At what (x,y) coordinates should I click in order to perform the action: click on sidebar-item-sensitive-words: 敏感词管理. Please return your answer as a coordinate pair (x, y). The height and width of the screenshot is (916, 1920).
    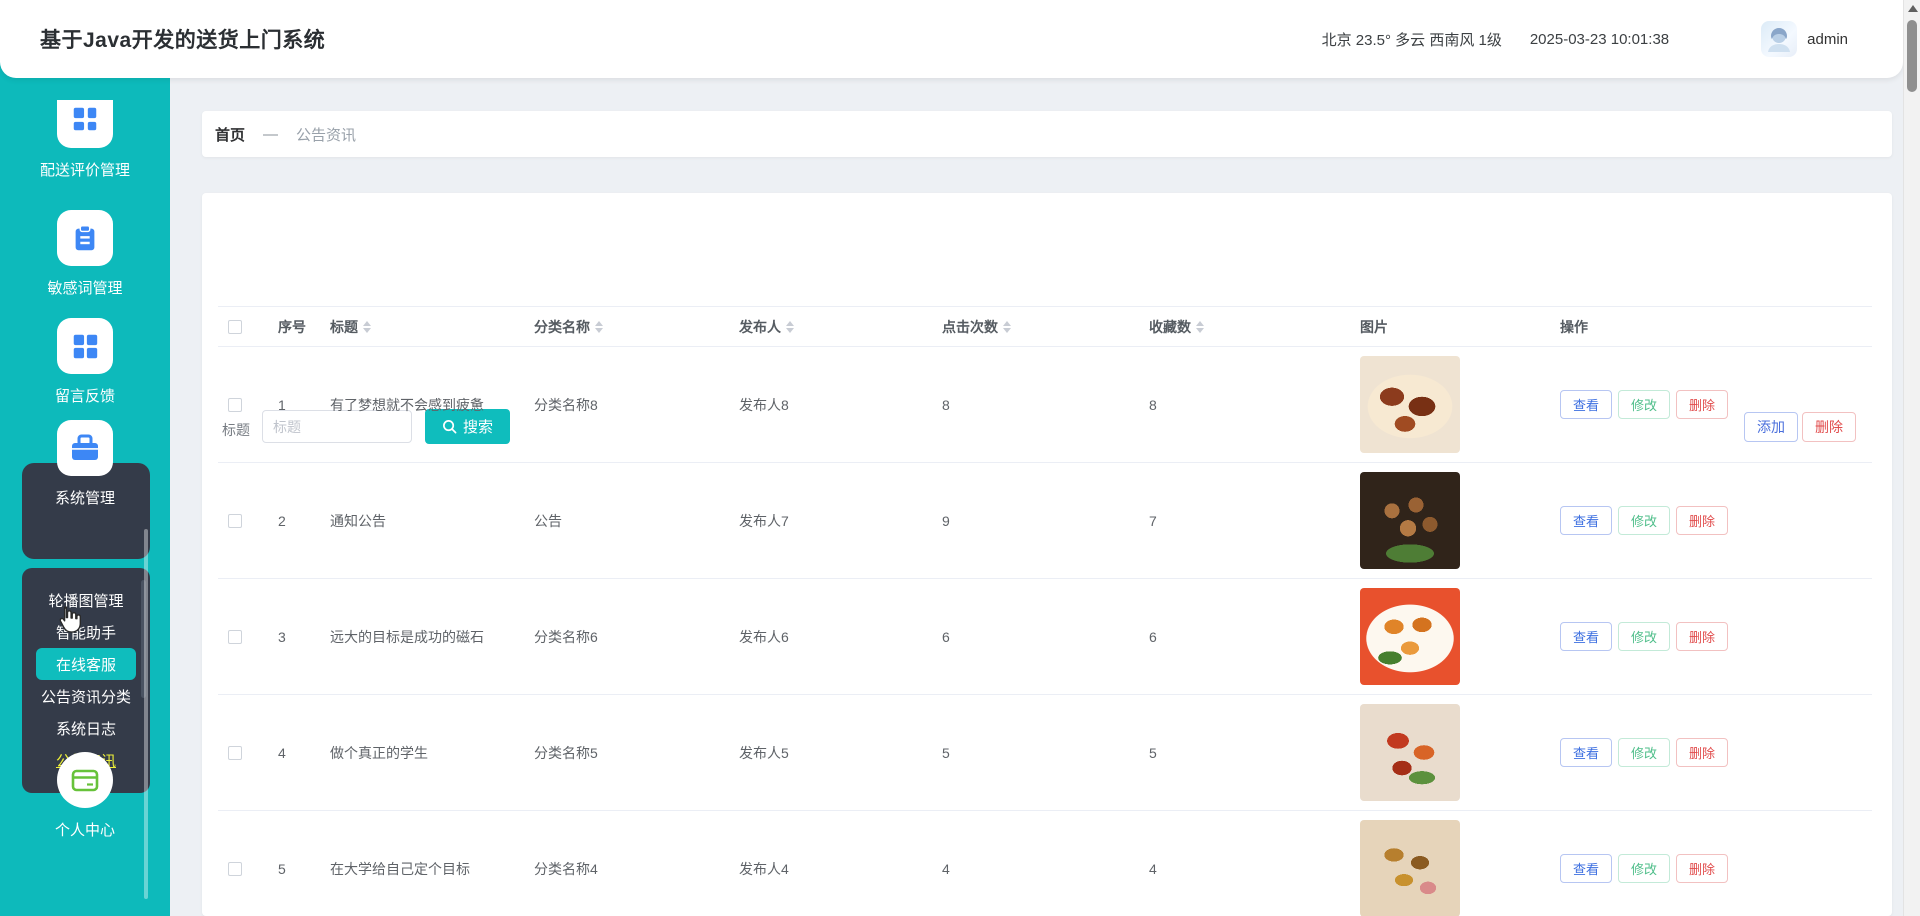
    Looking at the image, I should click on (85, 254).